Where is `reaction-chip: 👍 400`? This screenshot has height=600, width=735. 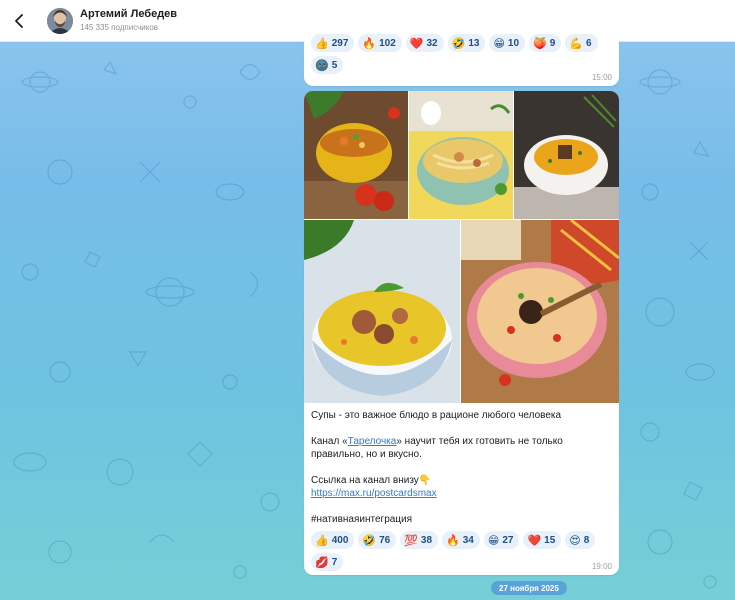 reaction-chip: 👍 400 is located at coordinates (333, 540).